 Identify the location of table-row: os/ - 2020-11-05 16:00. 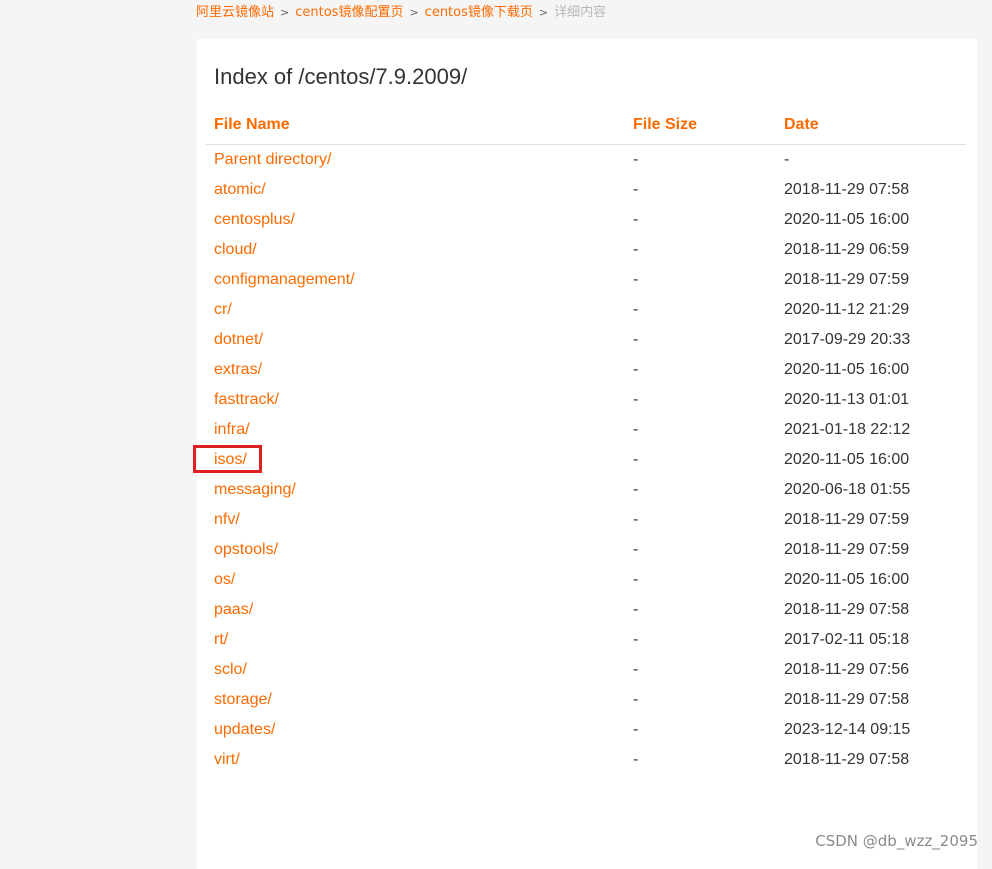
(587, 580).